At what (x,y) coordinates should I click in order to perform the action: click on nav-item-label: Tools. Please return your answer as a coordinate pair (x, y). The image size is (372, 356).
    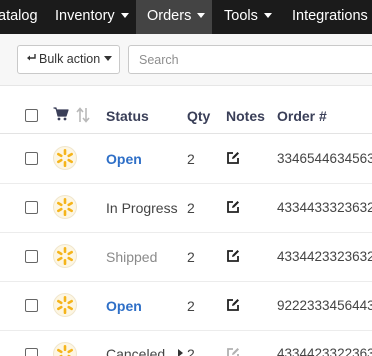
    Looking at the image, I should click on (241, 16).